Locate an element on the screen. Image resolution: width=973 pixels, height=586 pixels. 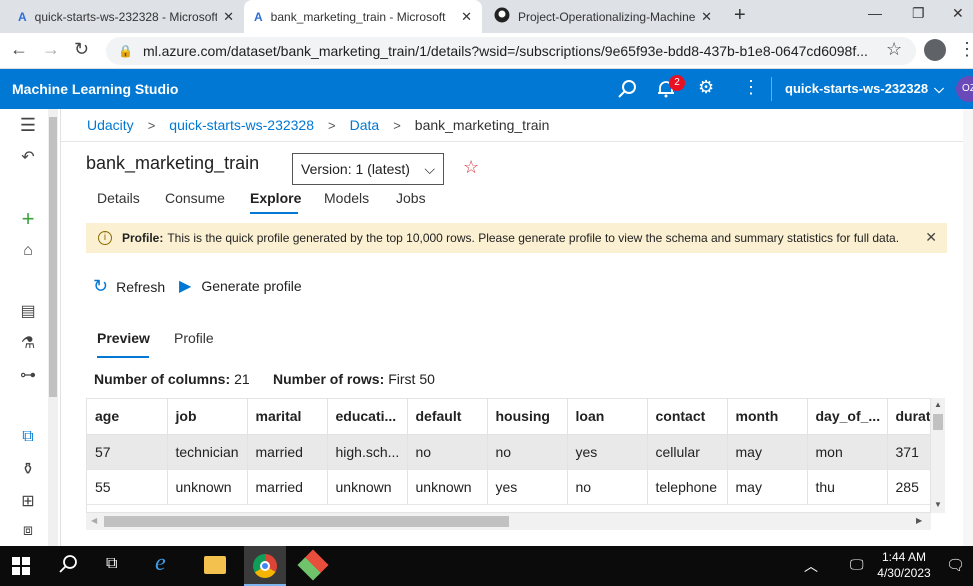
file-explorer-icon is located at coordinates (215, 565).